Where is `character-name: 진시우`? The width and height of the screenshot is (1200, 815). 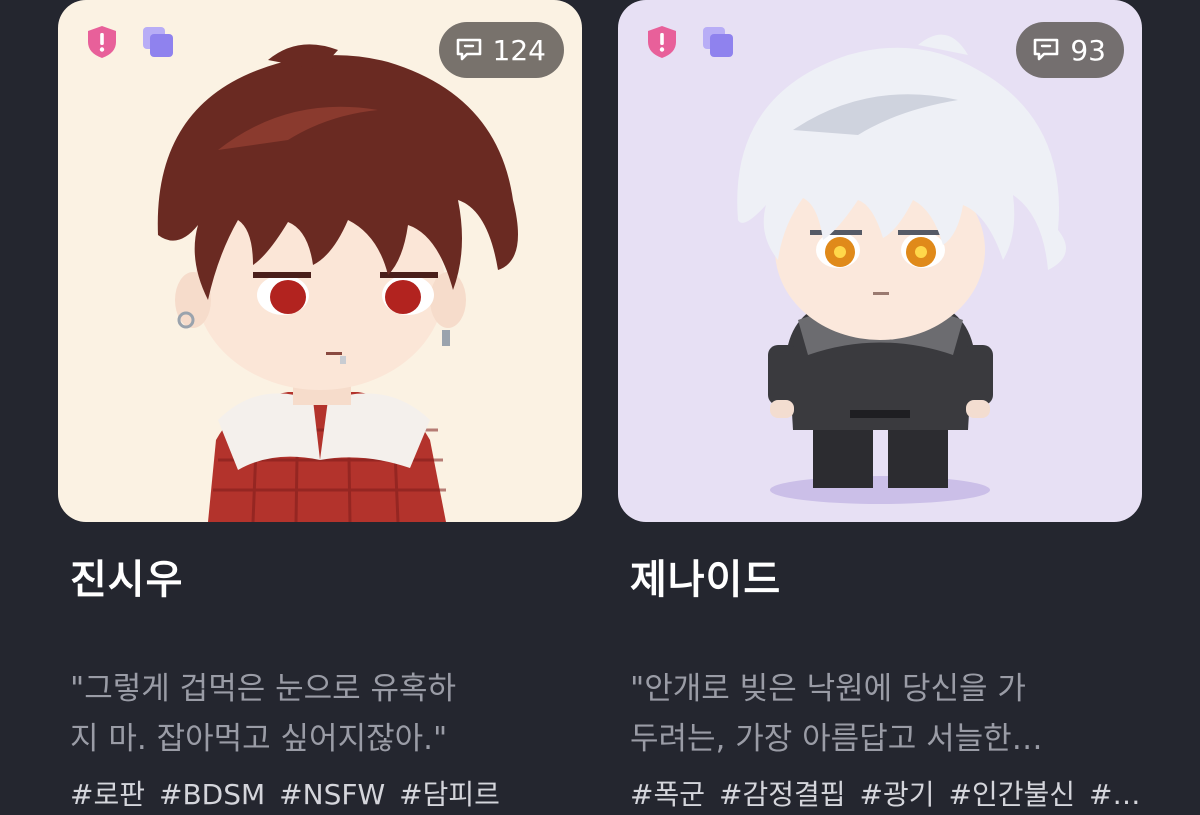 character-name: 진시우 is located at coordinates (127, 580).